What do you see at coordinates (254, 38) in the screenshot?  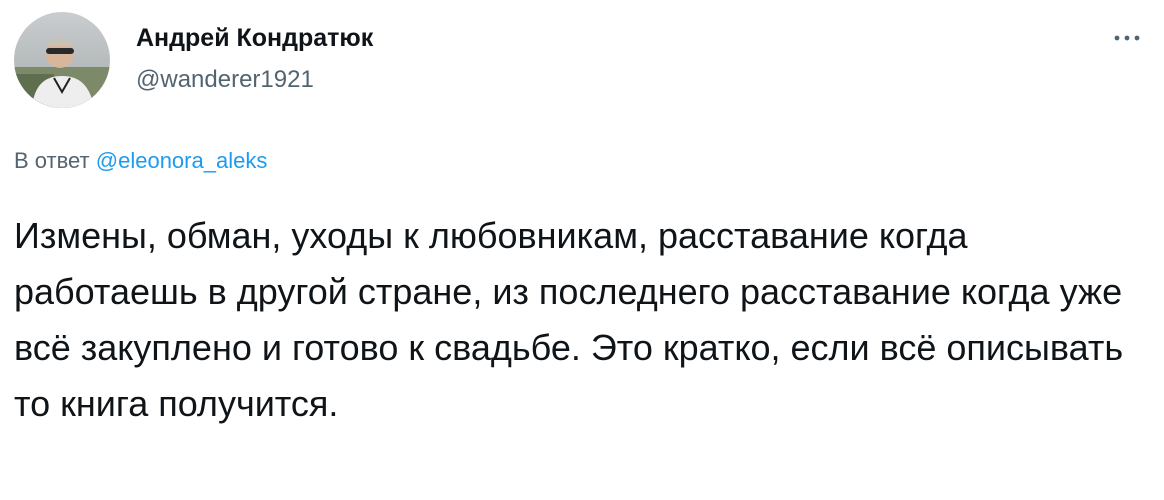 I see `author-display-name: Андрей Кондратюк` at bounding box center [254, 38].